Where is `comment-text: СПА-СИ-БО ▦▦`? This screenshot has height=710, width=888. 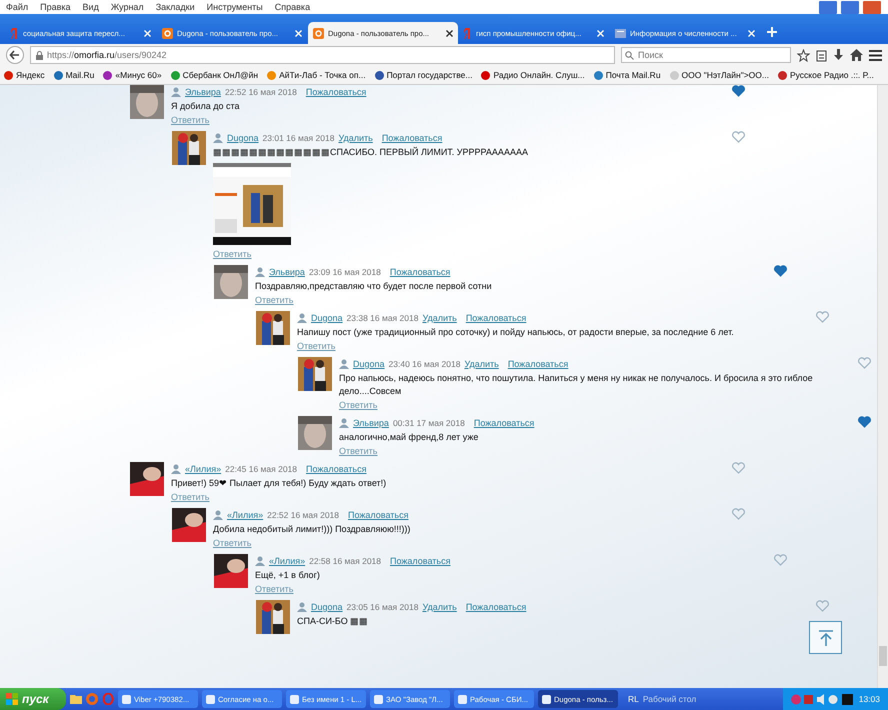
comment-text: СПА-СИ-БО ▦▦ is located at coordinates (333, 621).